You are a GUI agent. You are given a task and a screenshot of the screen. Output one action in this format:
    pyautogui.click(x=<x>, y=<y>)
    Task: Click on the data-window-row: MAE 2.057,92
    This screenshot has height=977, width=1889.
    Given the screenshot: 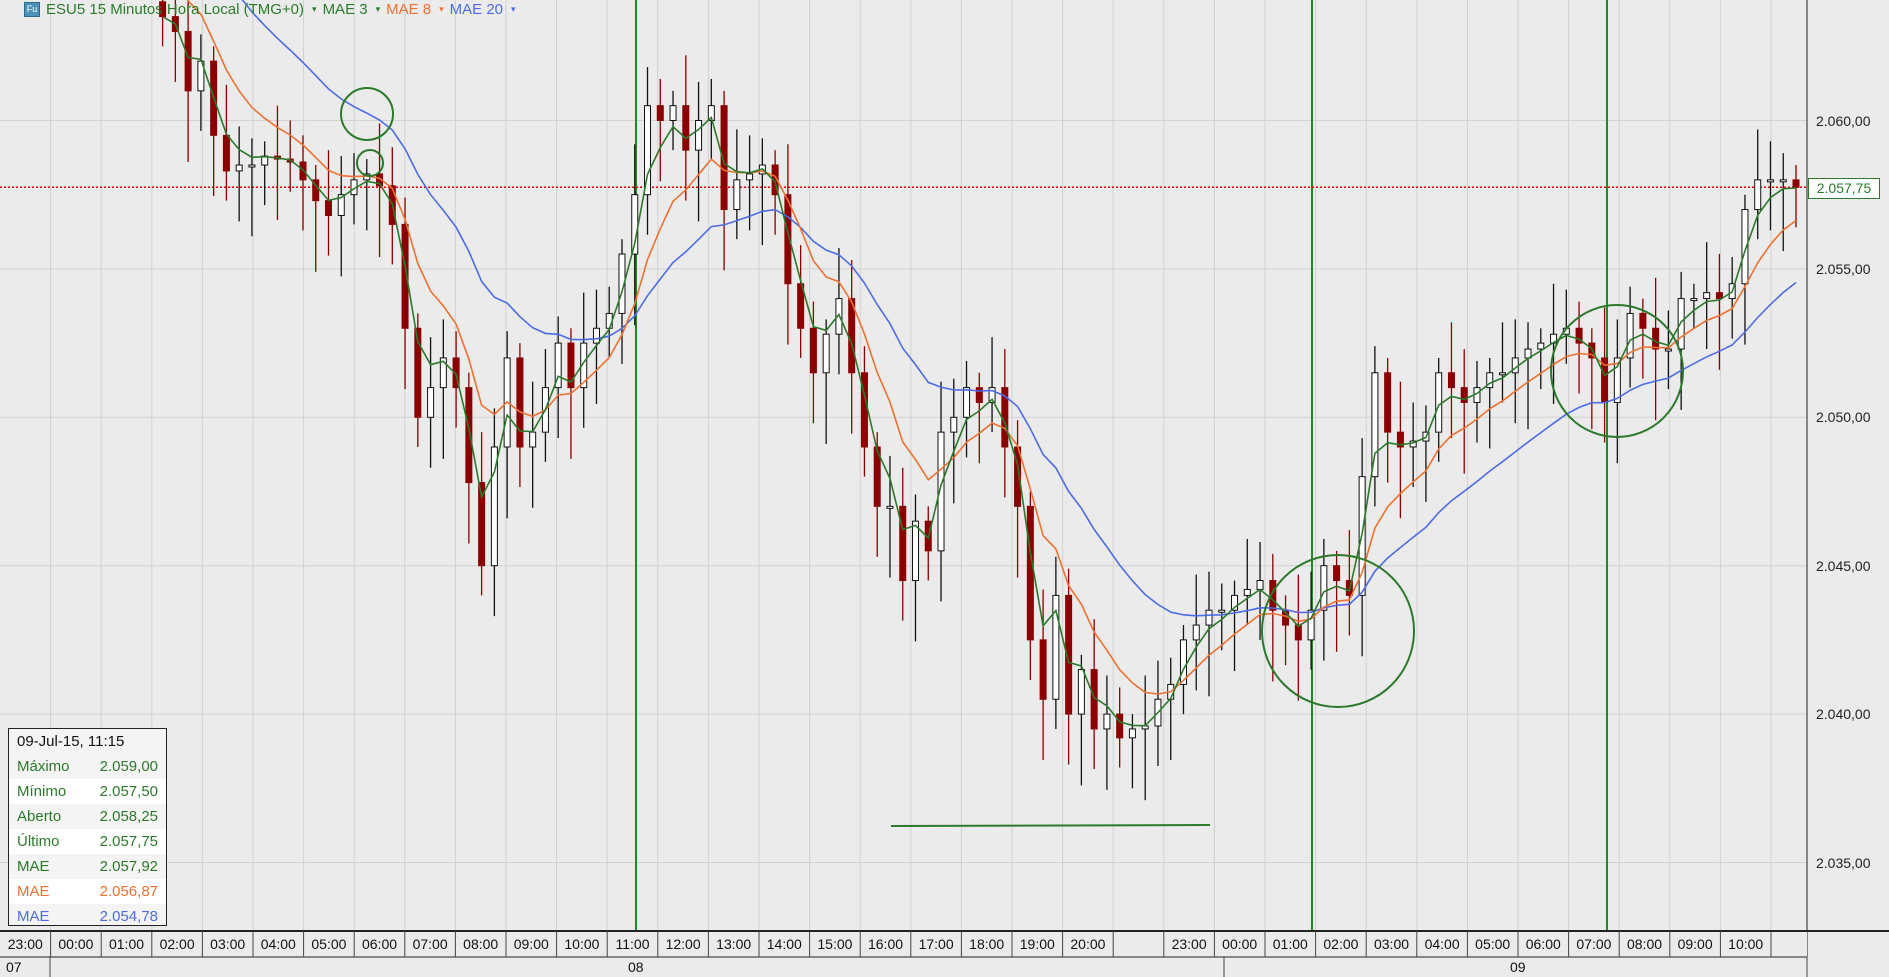 What is the action you would take?
    pyautogui.click(x=87, y=866)
    